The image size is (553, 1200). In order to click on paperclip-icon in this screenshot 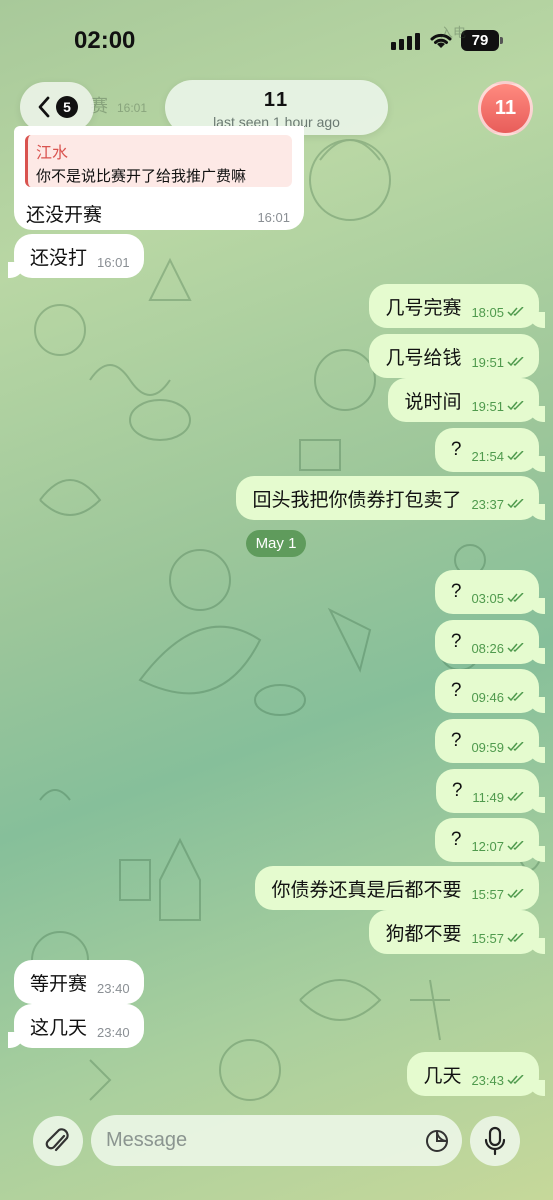, I will do `click(57, 1140)`.